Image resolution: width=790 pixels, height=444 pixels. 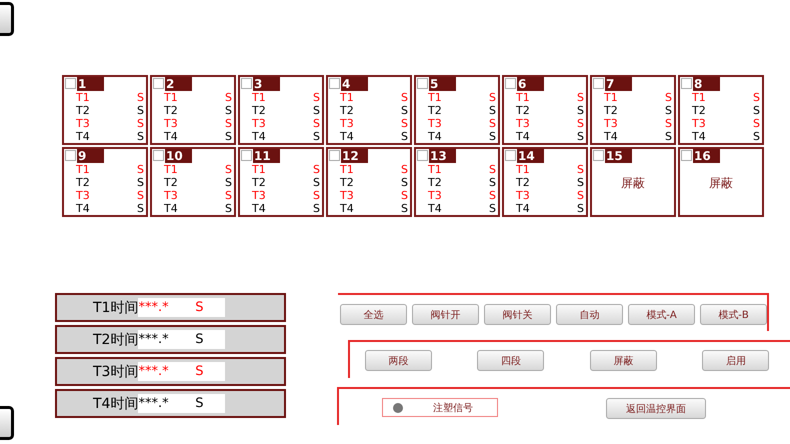 I want to click on stage-button: 两段, so click(x=398, y=360).